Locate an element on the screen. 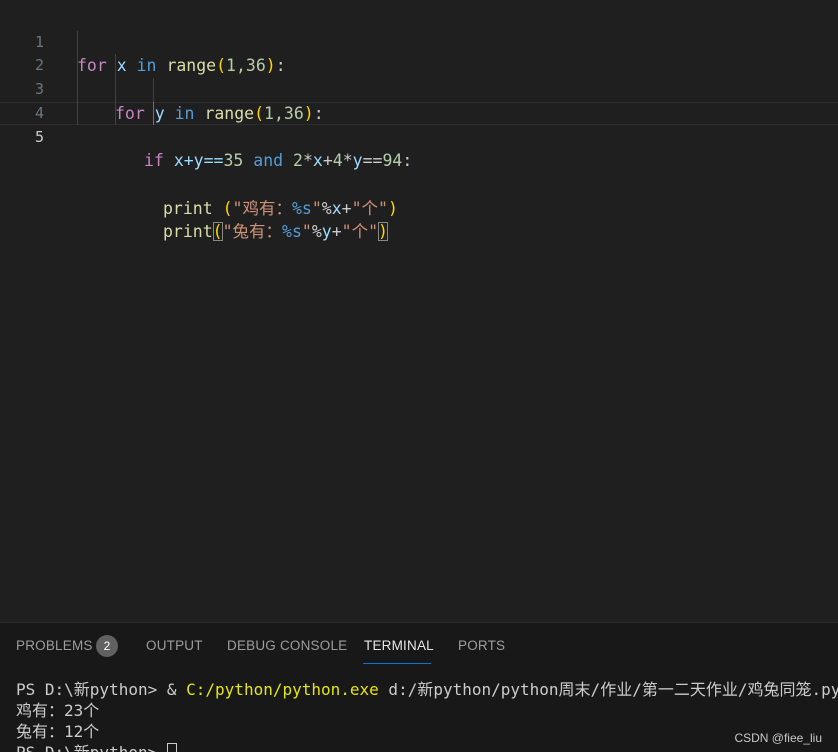  code-text: if x+y==35 and 2*x+4*y==94: is located at coordinates (278, 161).